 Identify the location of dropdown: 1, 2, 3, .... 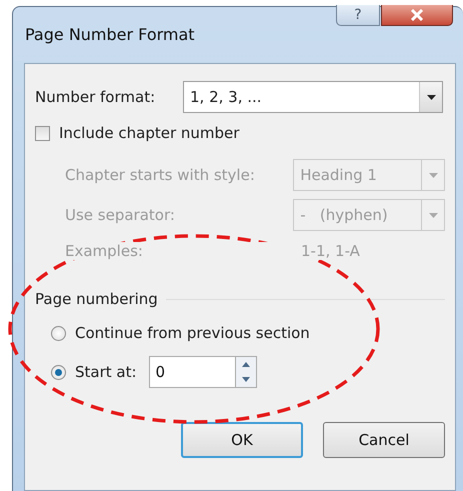
(313, 97).